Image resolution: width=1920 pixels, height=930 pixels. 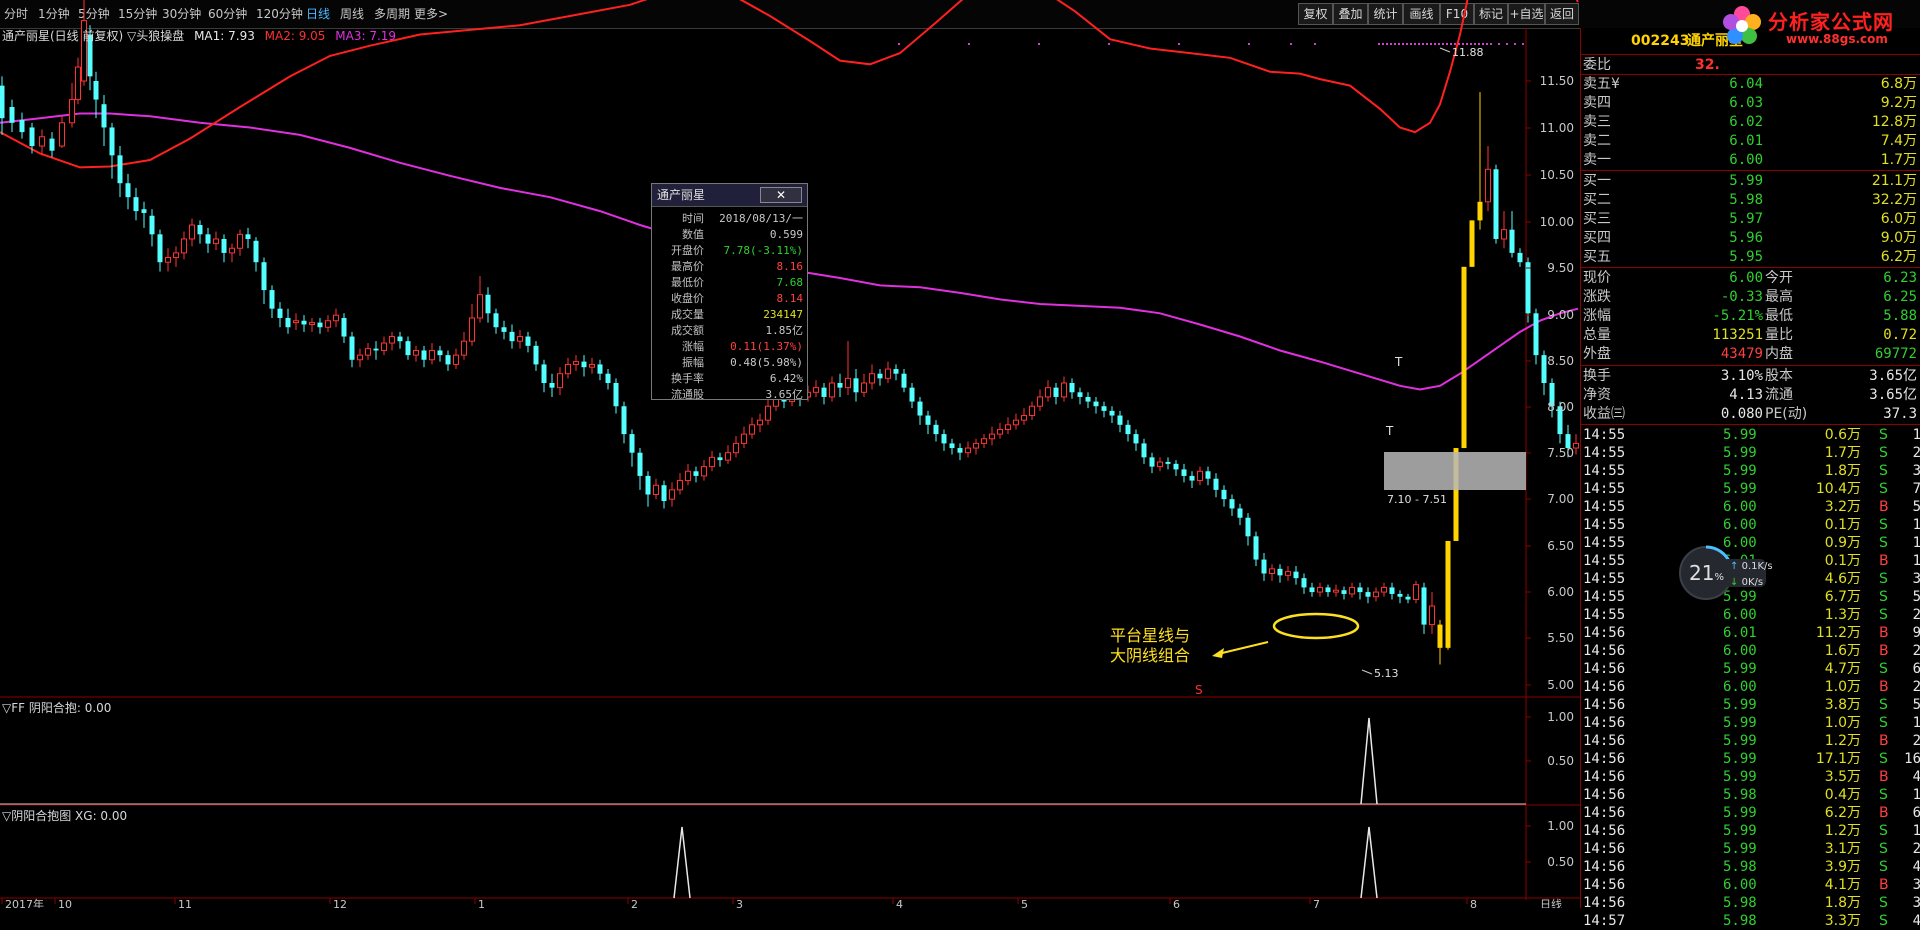 What do you see at coordinates (1757, 566) in the screenshot?
I see `speed-up: 0.1K/s` at bounding box center [1757, 566].